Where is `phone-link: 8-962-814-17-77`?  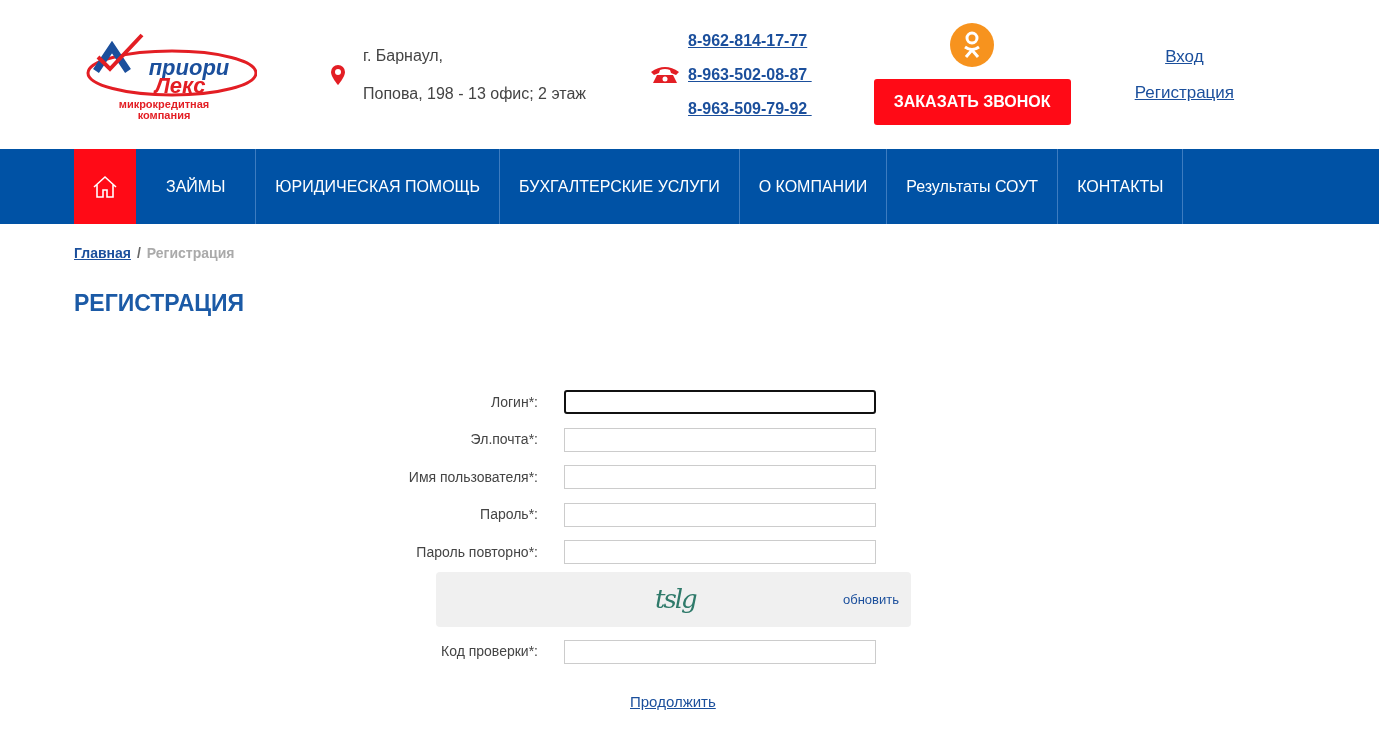
phone-link: 8-962-814-17-77 is located at coordinates (750, 40).